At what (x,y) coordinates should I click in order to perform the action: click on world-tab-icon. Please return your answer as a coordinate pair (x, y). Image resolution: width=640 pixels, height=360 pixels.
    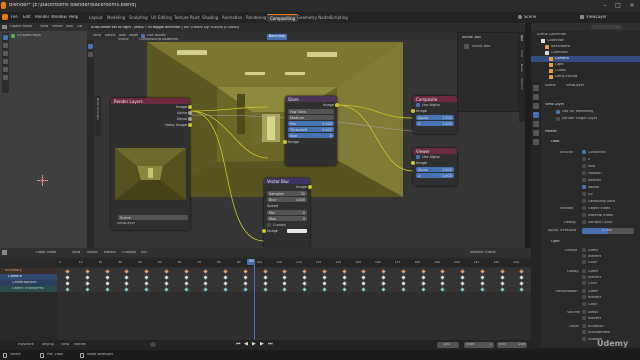
    Looking at the image, I should click on (536, 133).